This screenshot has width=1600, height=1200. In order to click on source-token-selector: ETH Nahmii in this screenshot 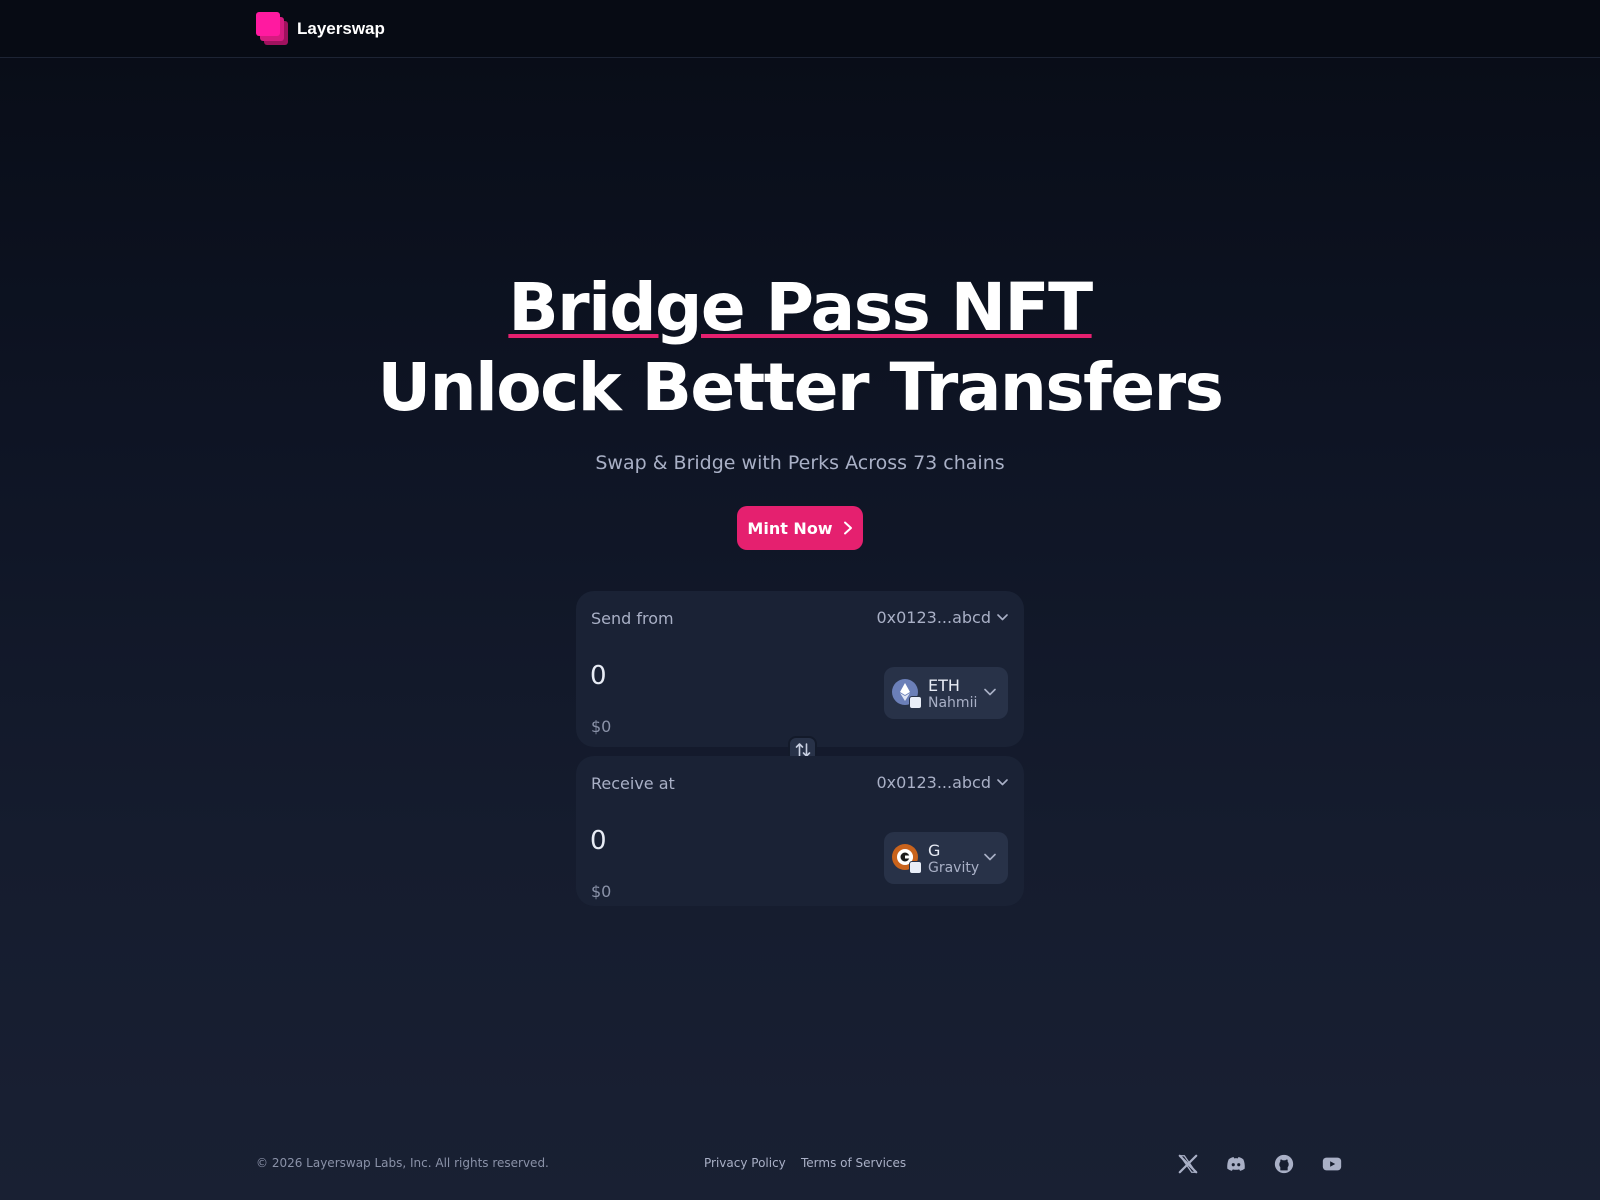, I will do `click(946, 693)`.